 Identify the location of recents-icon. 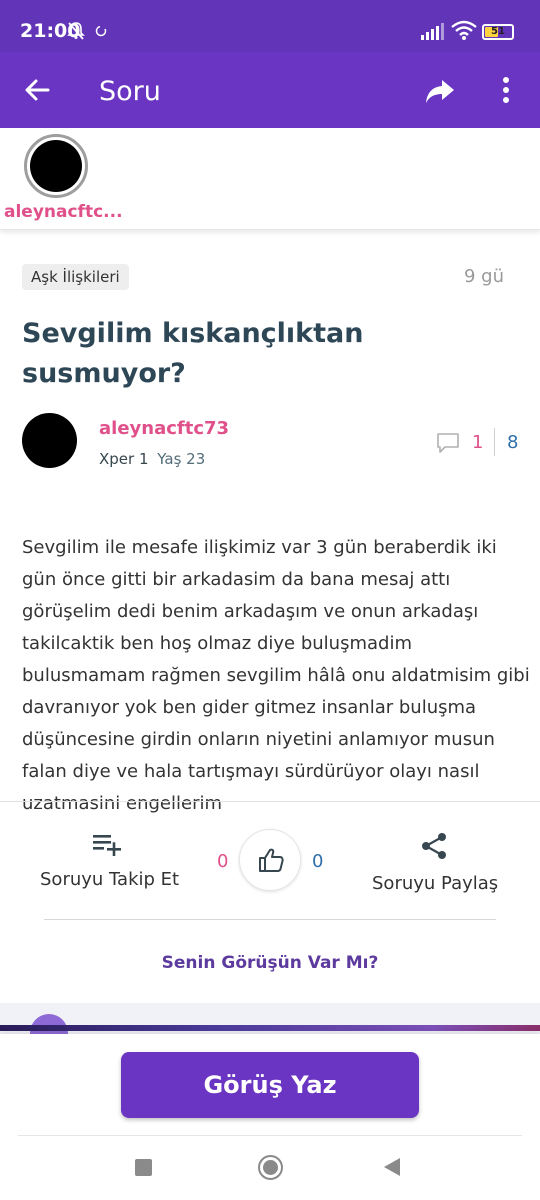
(143, 1167).